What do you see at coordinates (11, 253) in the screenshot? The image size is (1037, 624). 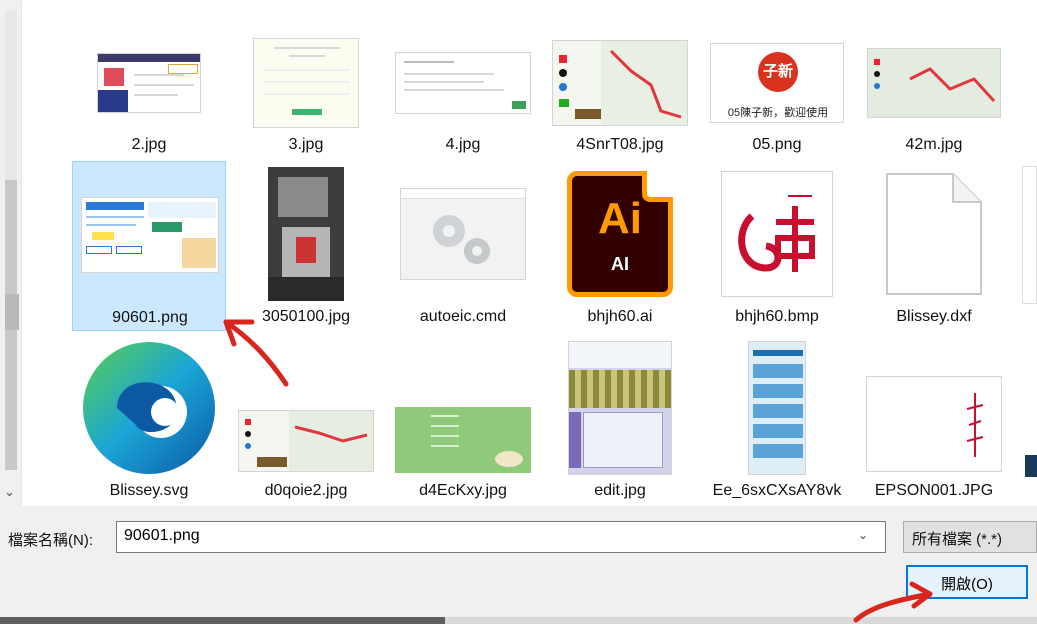 I see `navigation-scrollbar: ⌄` at bounding box center [11, 253].